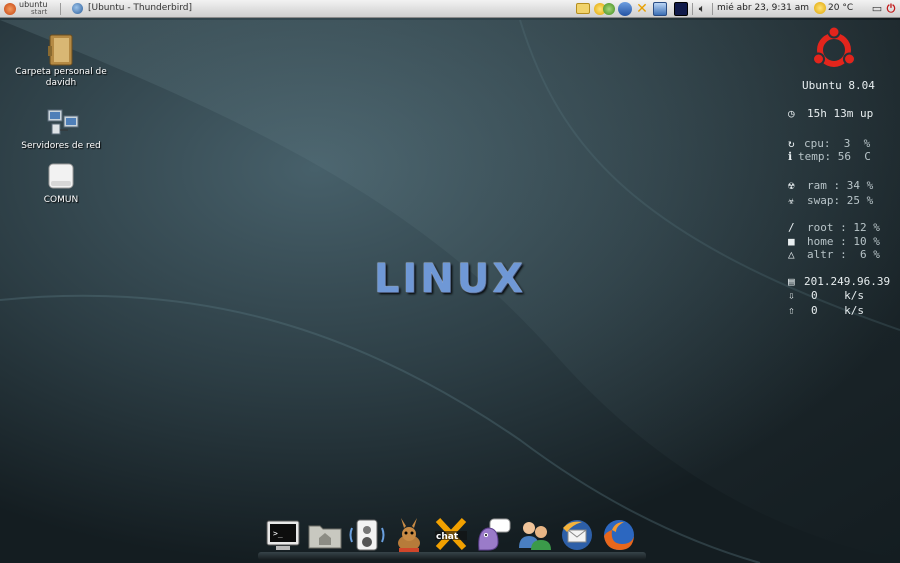 The image size is (900, 563). What do you see at coordinates (77, 8) in the screenshot?
I see `thunderbird-icon` at bounding box center [77, 8].